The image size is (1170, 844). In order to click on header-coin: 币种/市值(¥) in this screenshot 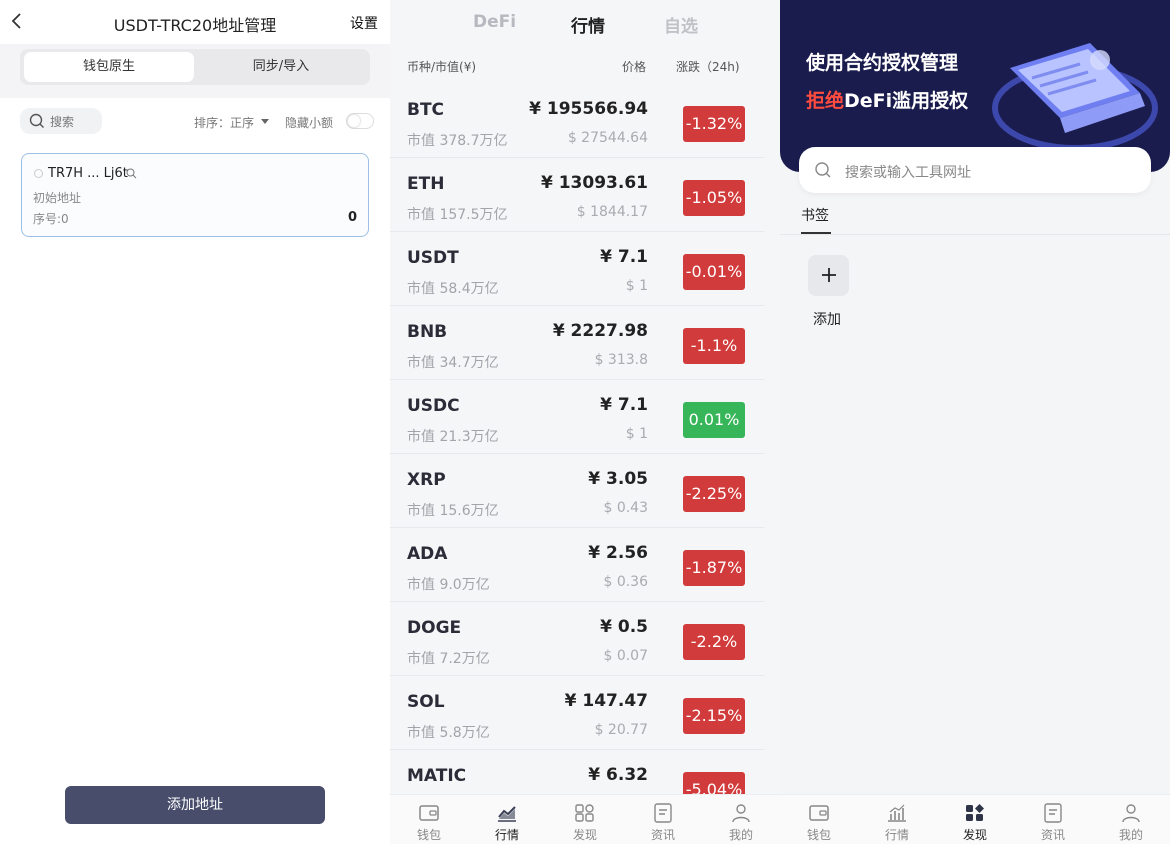, I will do `click(442, 67)`.